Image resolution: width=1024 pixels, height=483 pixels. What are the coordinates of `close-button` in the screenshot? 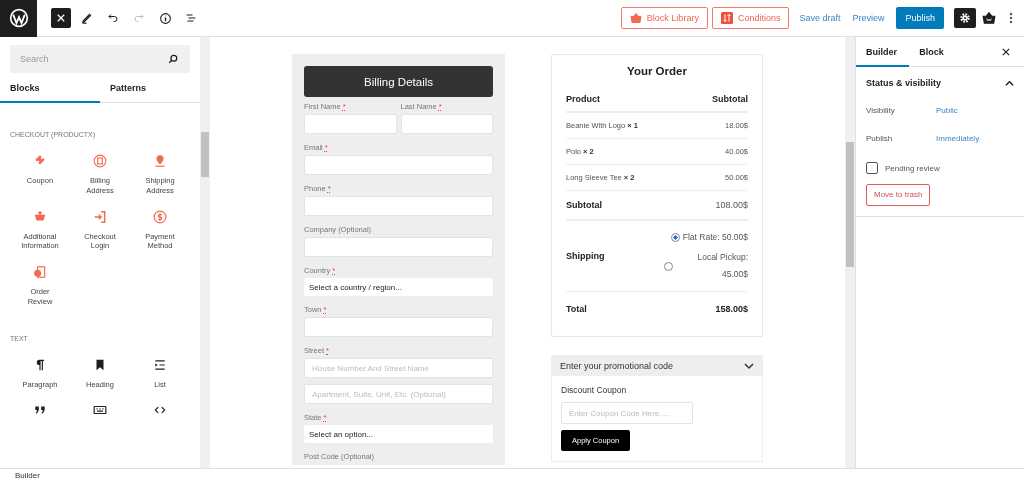 It's located at (61, 18).